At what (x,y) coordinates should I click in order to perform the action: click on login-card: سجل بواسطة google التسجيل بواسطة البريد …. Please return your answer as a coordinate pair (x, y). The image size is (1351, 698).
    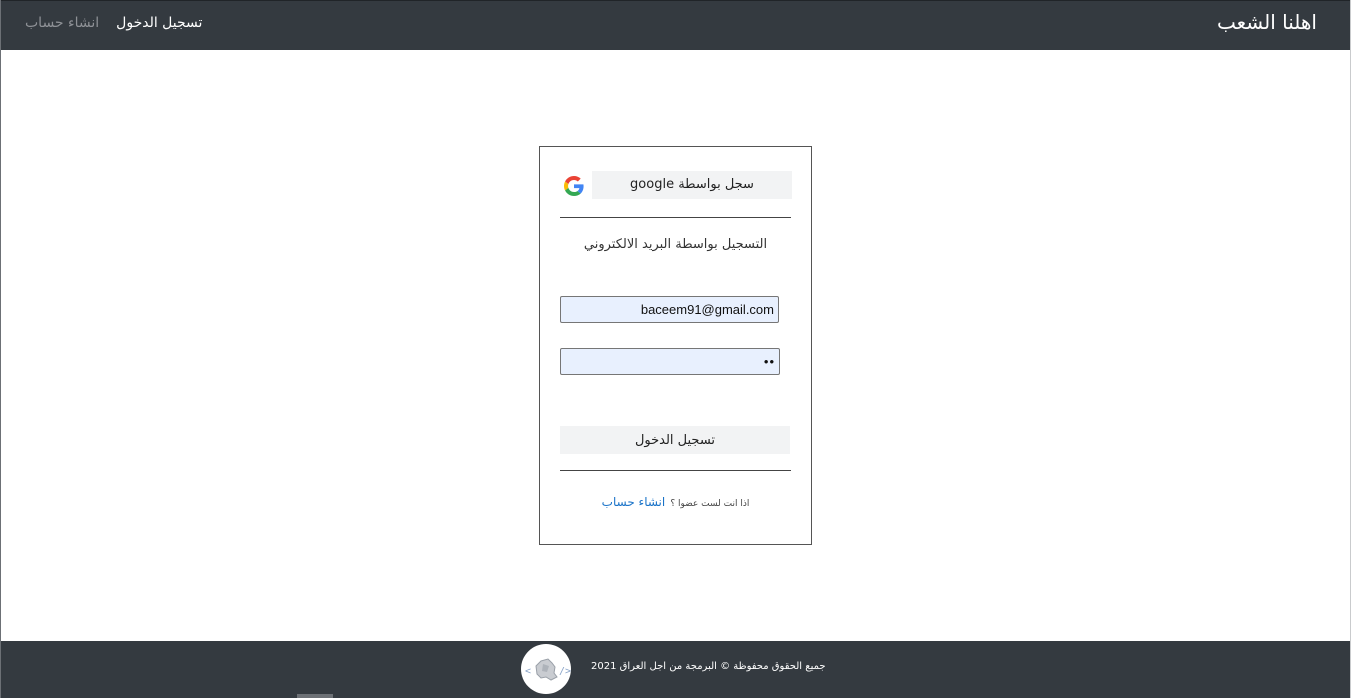
    Looking at the image, I should click on (675, 345).